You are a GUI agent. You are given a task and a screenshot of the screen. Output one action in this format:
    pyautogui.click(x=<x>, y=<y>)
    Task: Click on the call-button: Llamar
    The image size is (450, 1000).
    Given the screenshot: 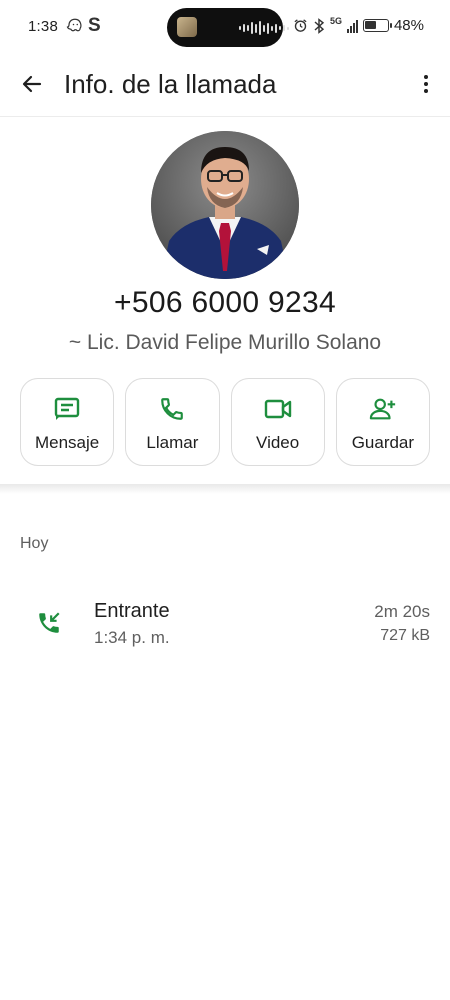 What is the action you would take?
    pyautogui.click(x=172, y=422)
    